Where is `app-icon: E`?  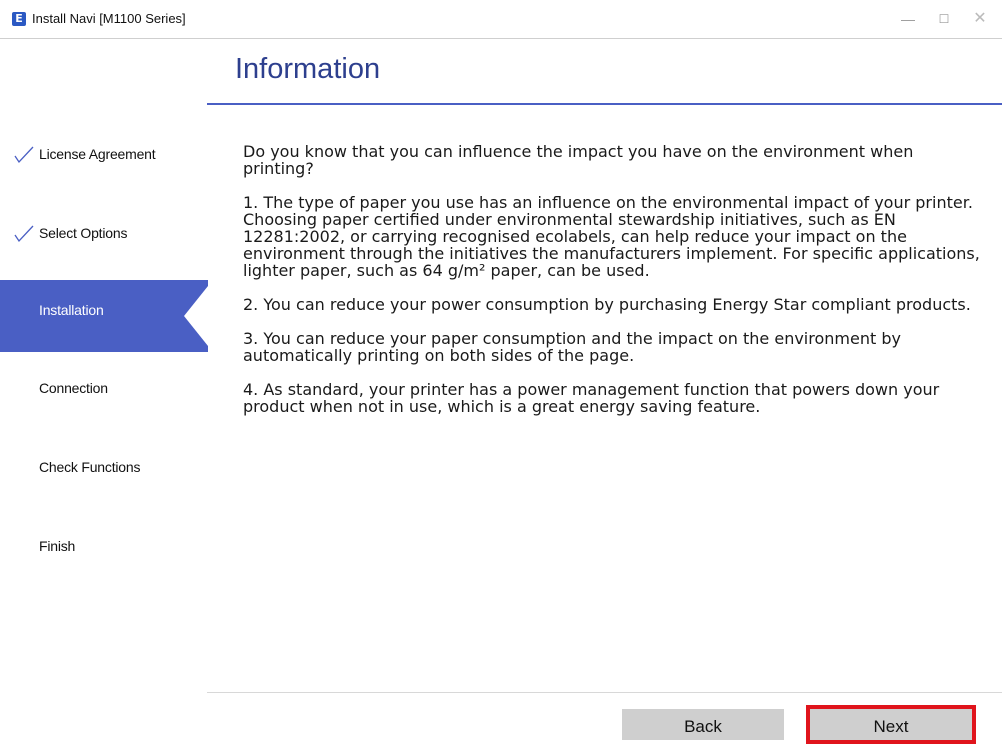
app-icon: E is located at coordinates (19, 19).